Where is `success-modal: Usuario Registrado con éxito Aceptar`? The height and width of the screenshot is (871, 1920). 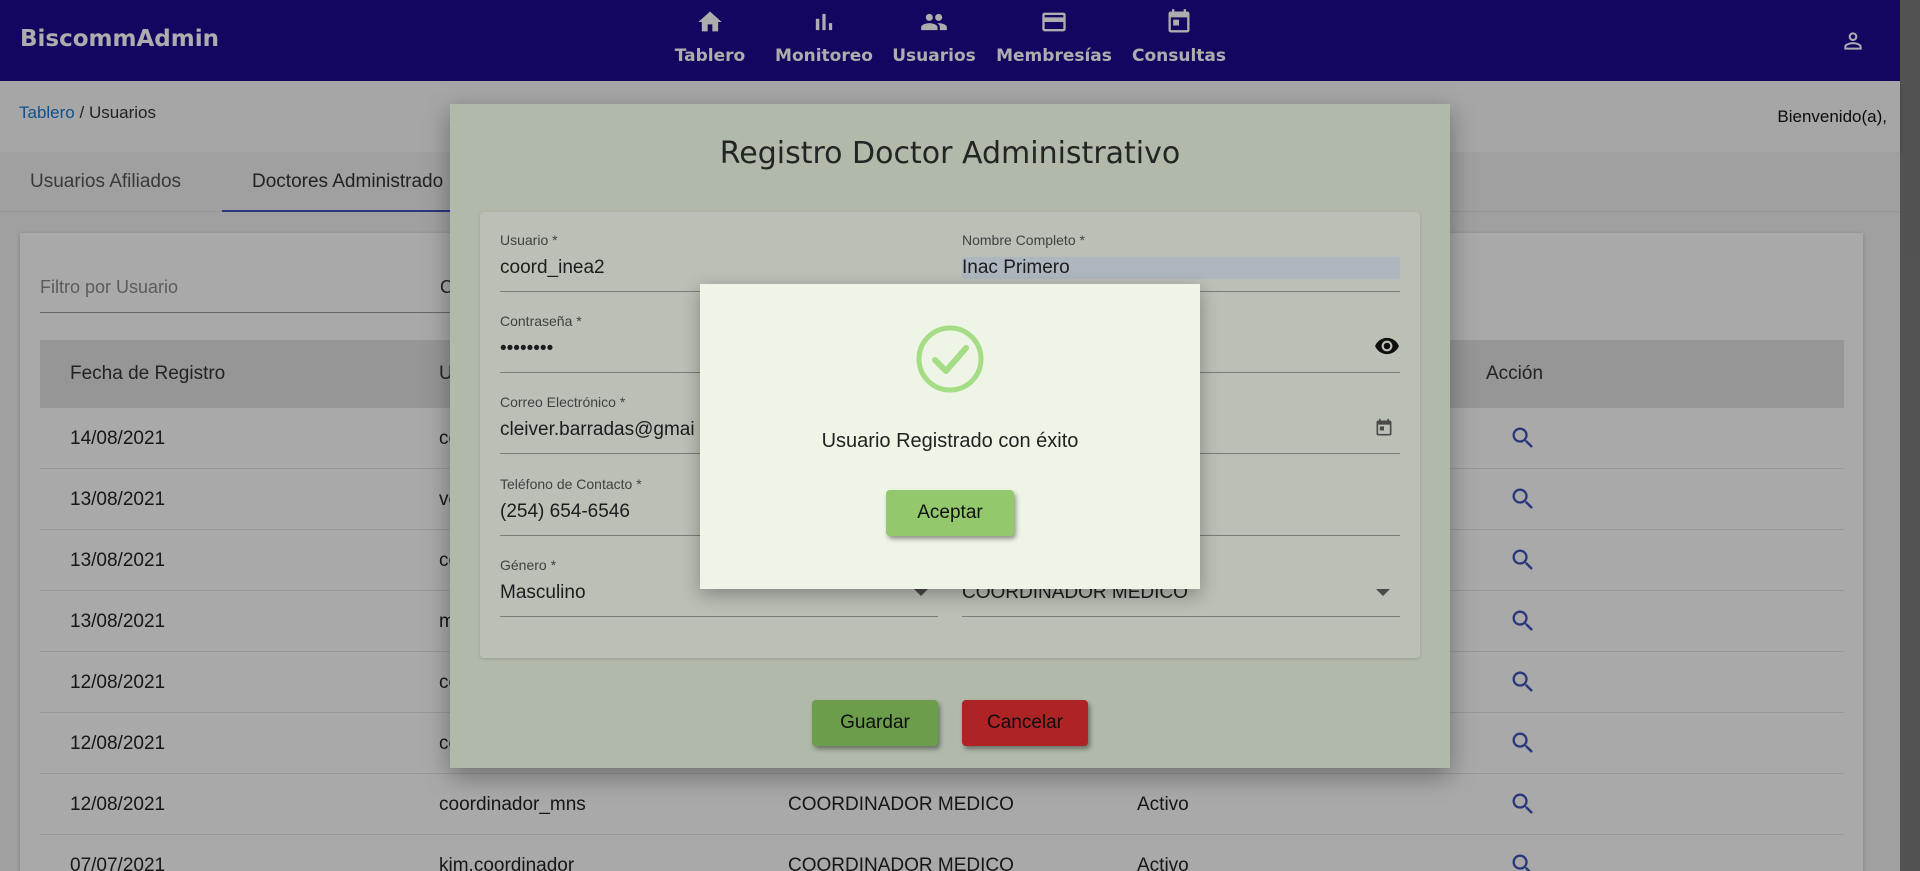
success-modal: Usuario Registrado con éxito Aceptar is located at coordinates (950, 436).